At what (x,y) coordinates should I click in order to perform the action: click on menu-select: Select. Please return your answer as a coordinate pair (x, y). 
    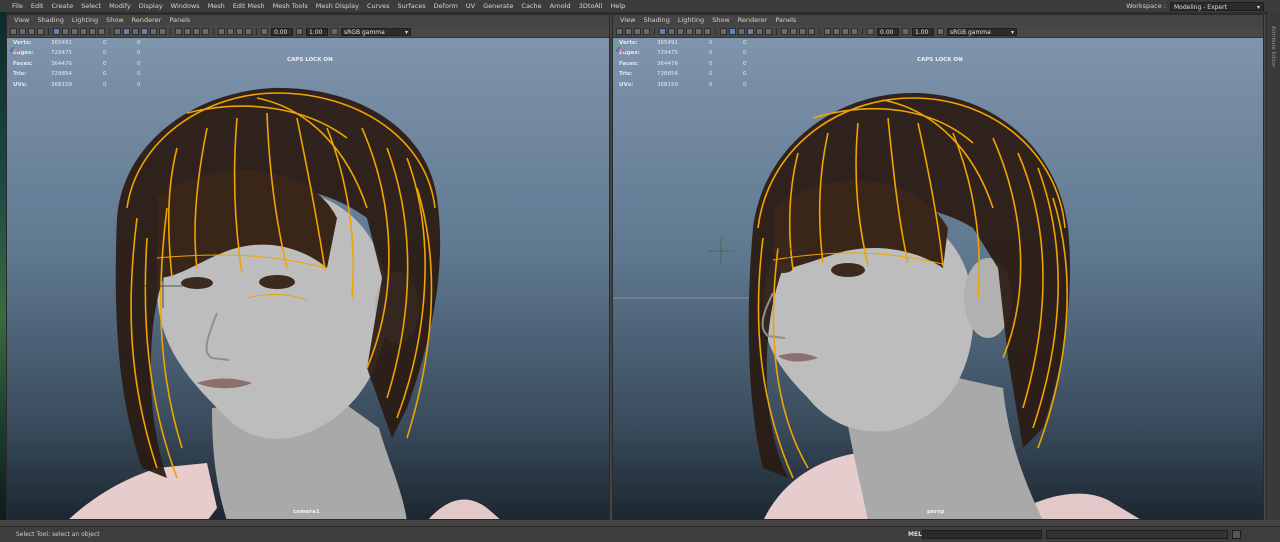
    Looking at the image, I should click on (91, 6).